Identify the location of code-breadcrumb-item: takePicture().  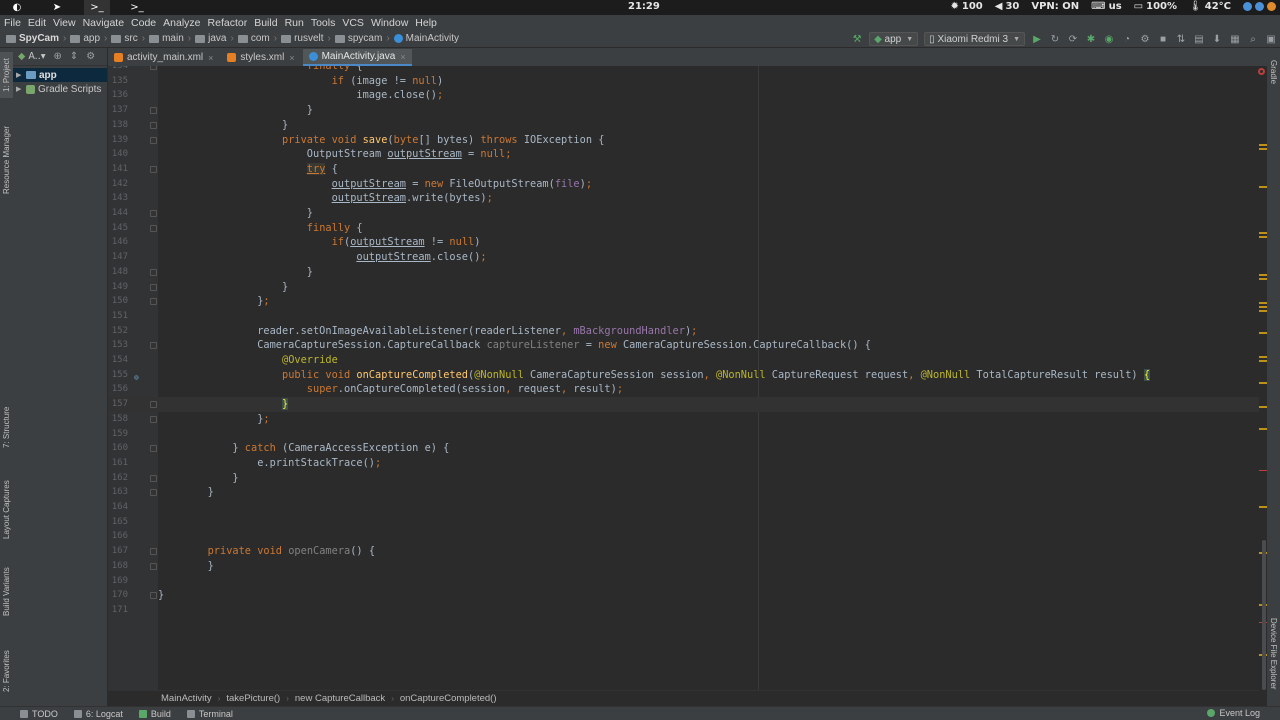
(253, 698).